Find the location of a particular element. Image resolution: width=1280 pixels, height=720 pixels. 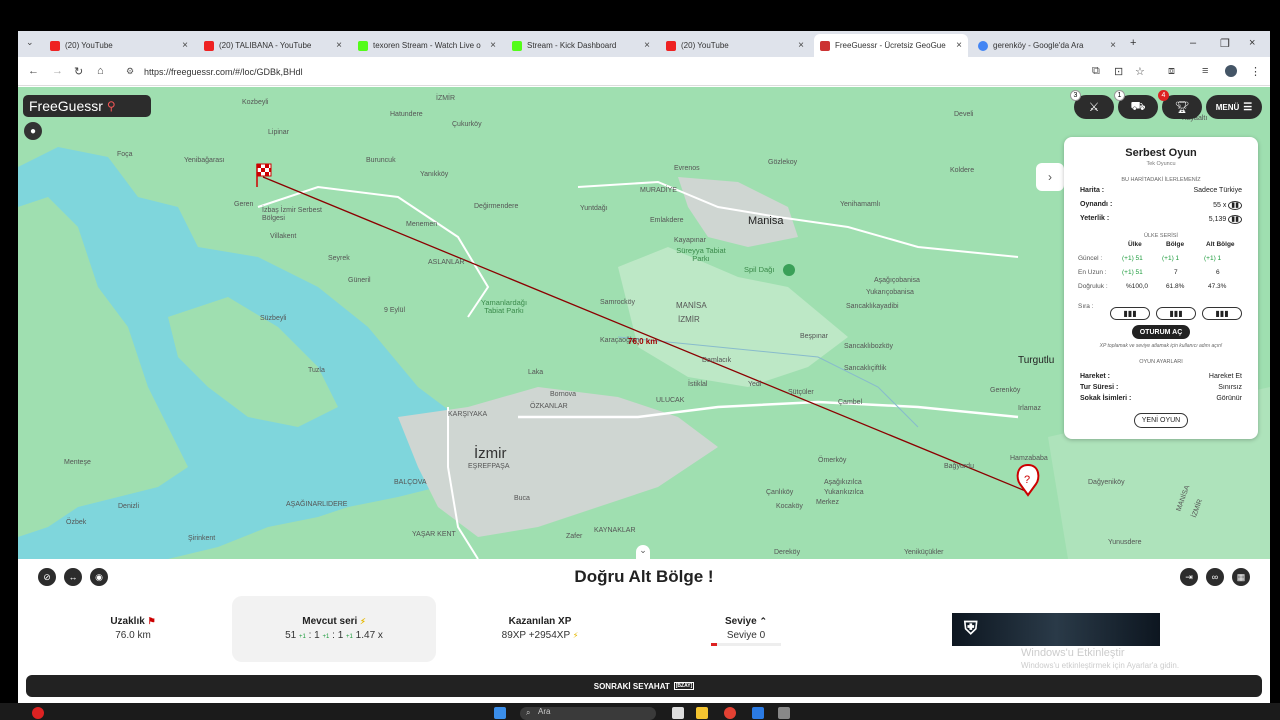

robot-icon: ⛟ is located at coordinates (1138, 106).